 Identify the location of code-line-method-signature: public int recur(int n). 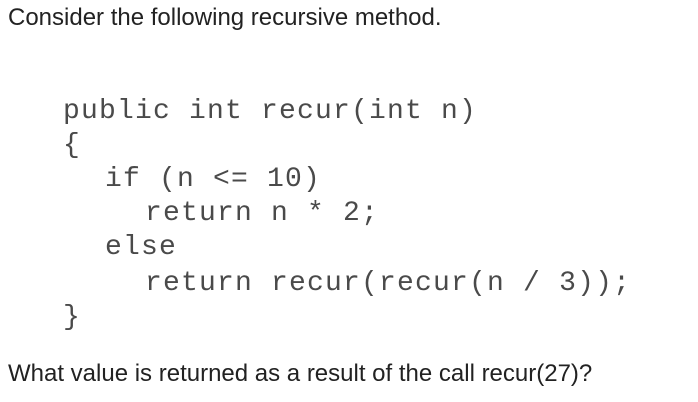
(270, 111).